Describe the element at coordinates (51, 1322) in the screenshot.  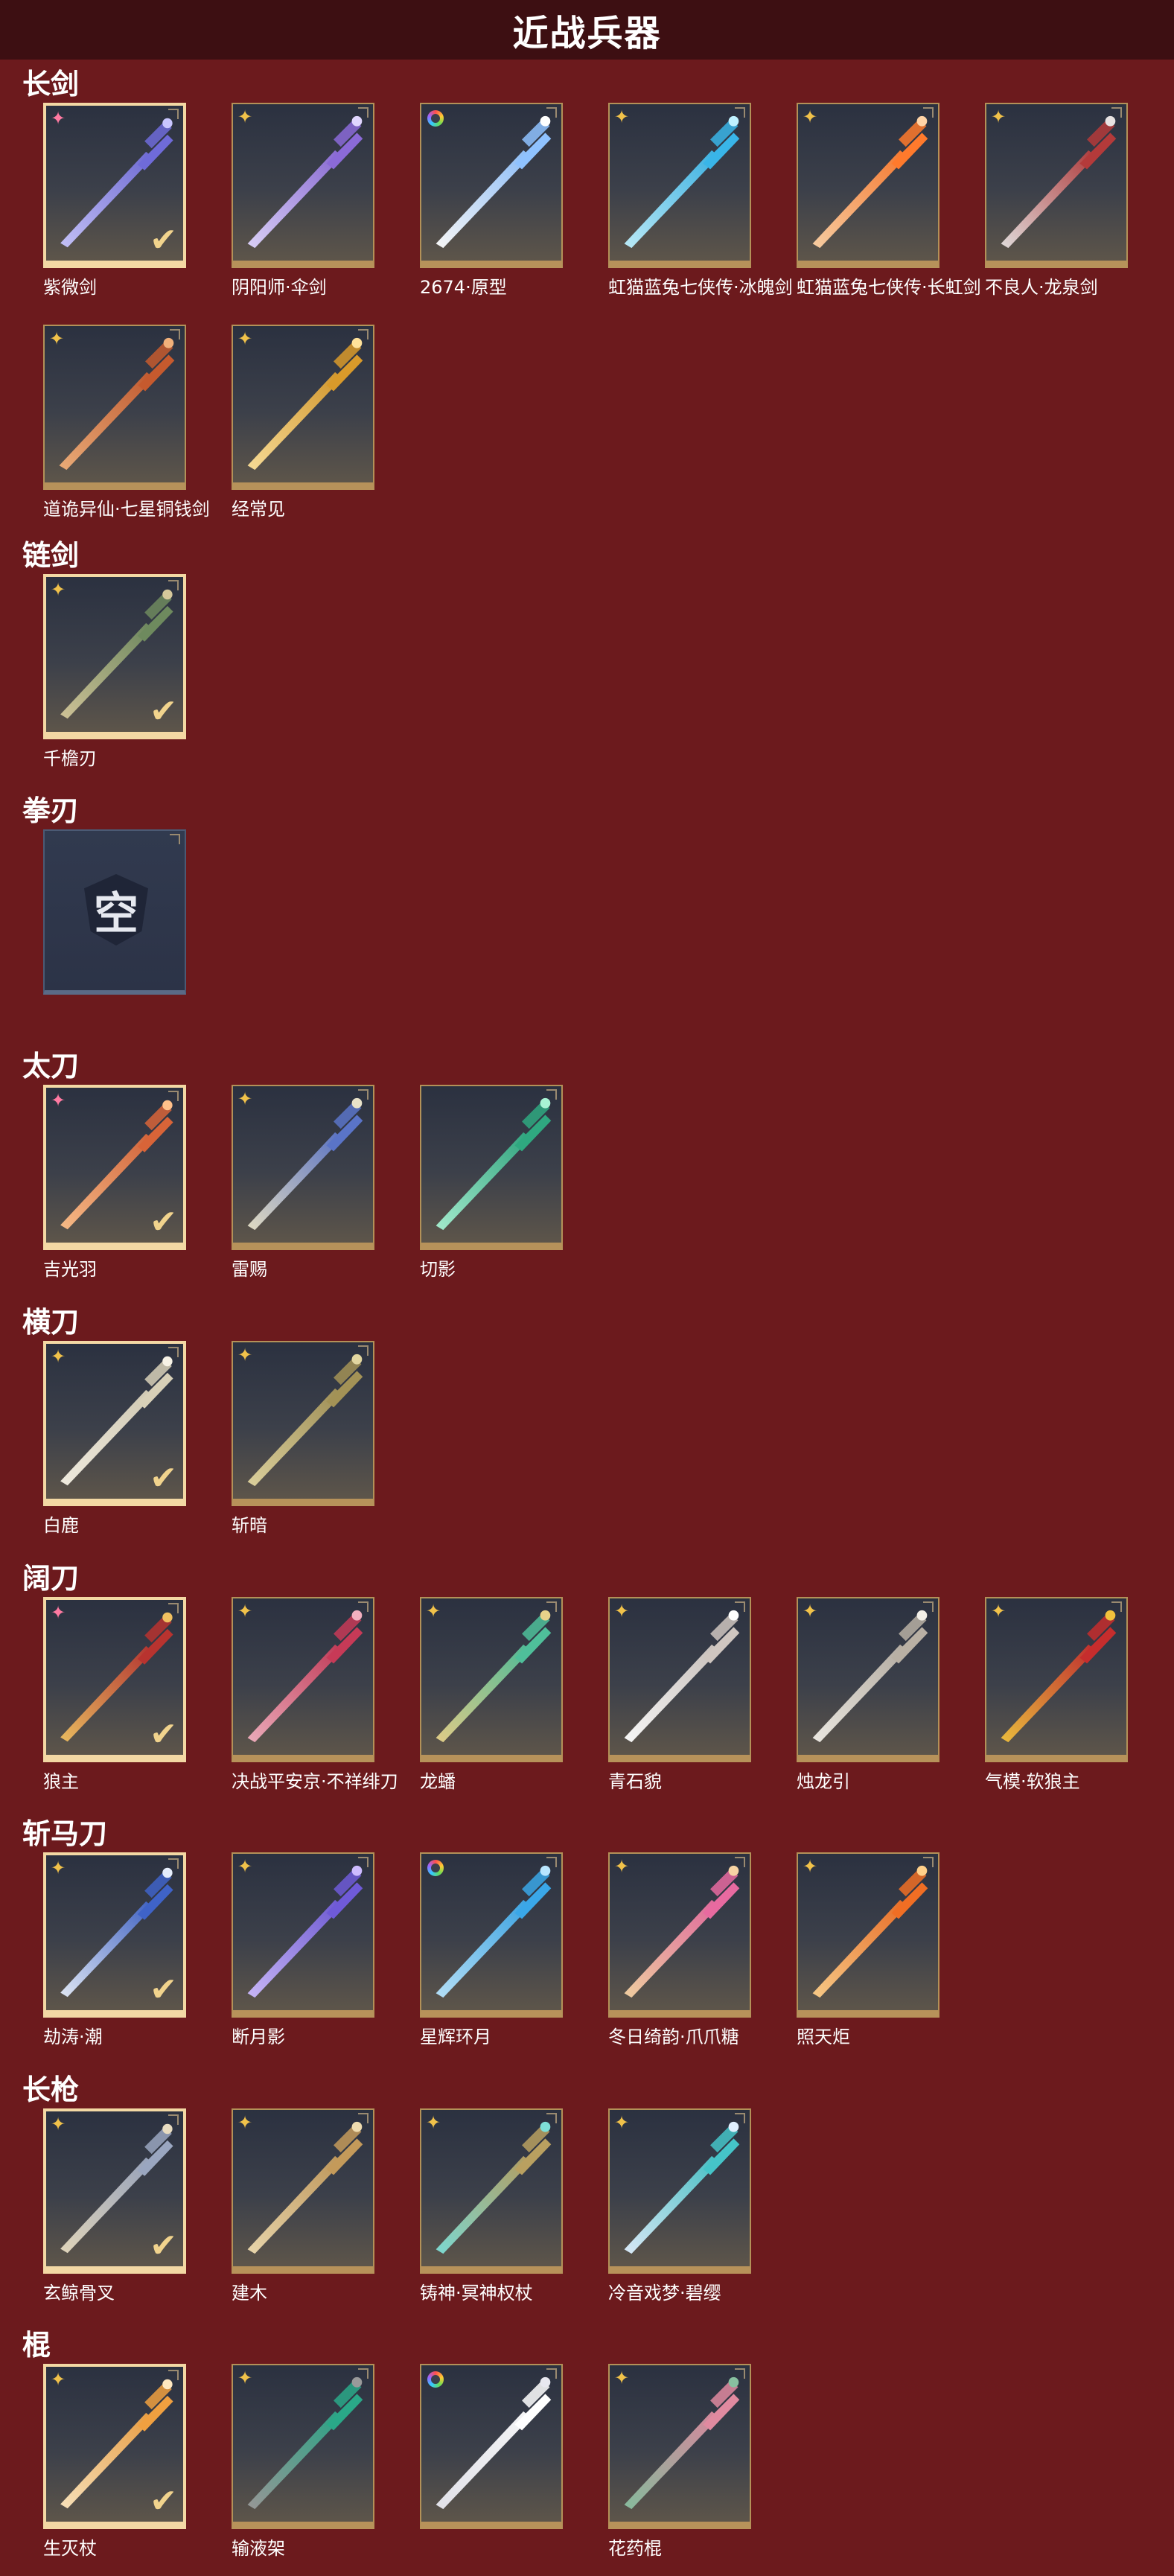
I see `category-label: 横刀` at that location.